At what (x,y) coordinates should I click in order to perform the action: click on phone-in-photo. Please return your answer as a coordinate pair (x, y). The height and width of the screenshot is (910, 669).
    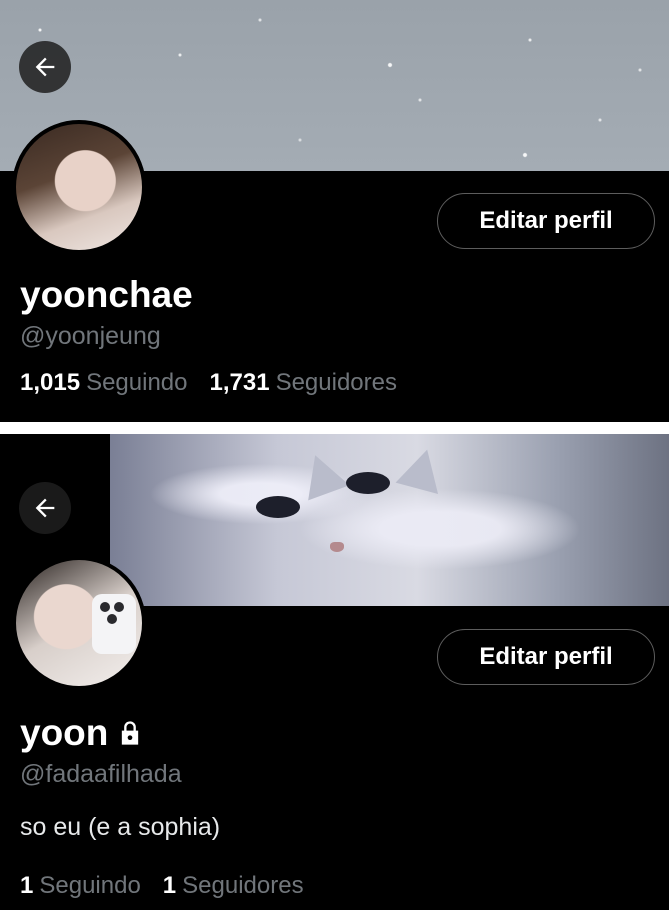
    Looking at the image, I should click on (114, 624).